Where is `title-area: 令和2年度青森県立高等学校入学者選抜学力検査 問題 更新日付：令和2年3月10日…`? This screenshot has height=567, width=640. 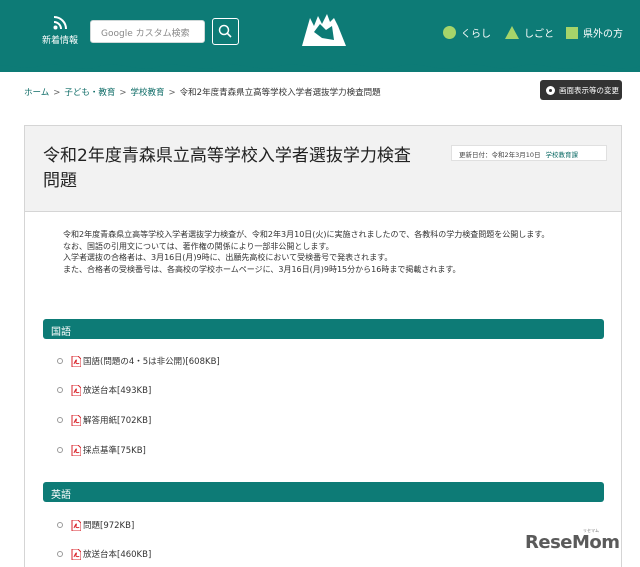
title-area: 令和2年度青森県立高等学校入学者選抜学力検査 問題 更新日付：令和2年3月10日… is located at coordinates (323, 169).